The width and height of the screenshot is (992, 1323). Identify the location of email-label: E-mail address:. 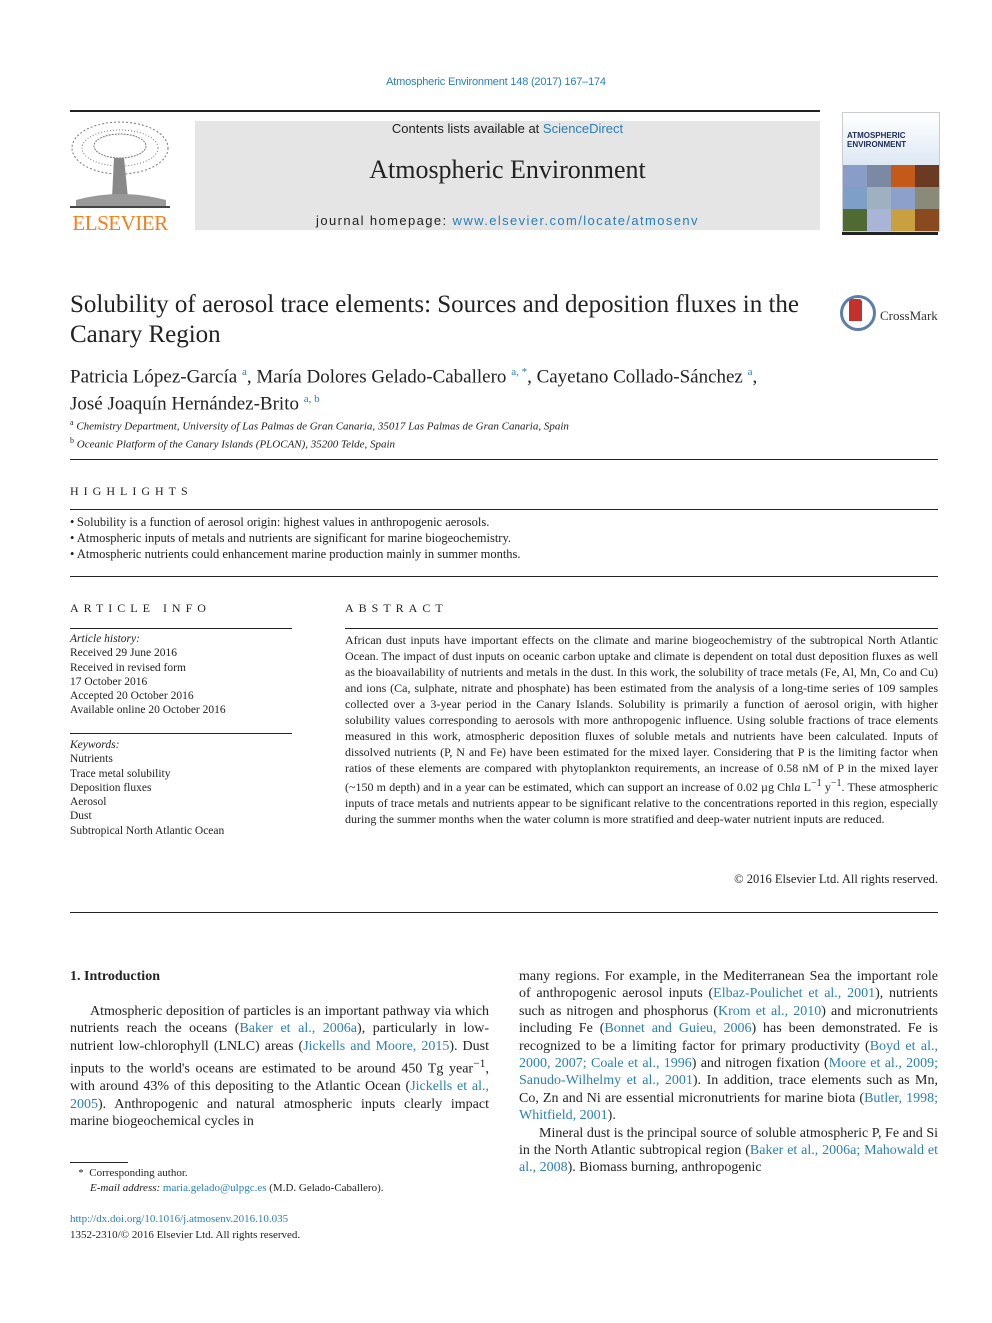
(125, 1188).